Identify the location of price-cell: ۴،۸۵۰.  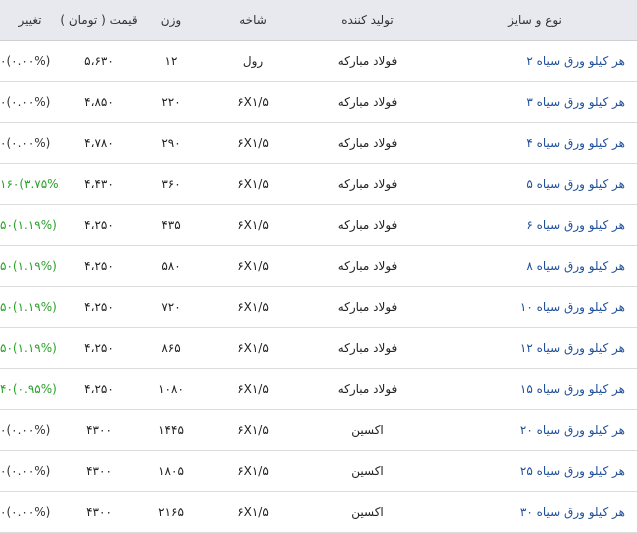
(99, 102).